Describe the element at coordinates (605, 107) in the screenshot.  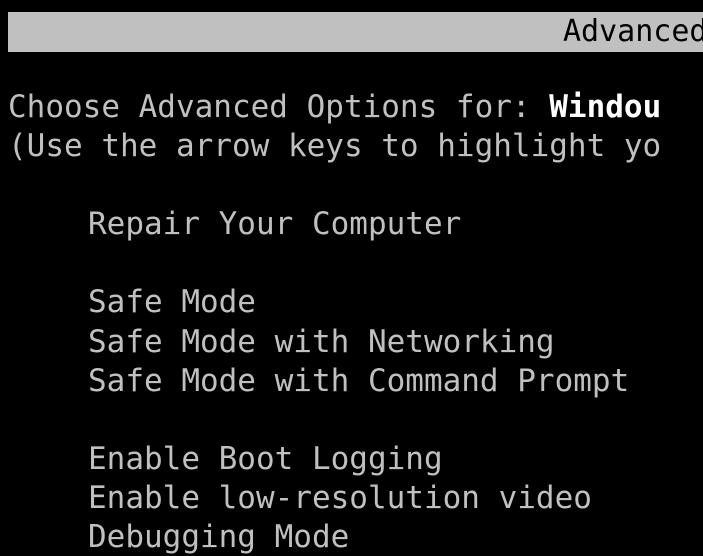
I see `operating-system-name: Windou` at that location.